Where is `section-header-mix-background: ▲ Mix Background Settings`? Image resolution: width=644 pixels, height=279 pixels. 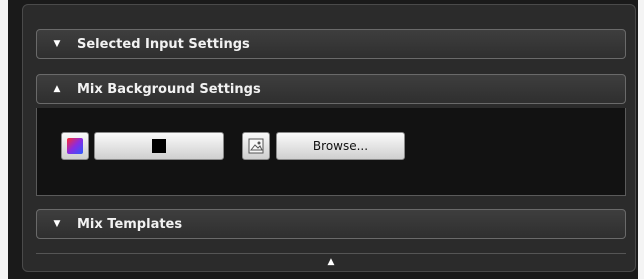
section-header-mix-background: ▲ Mix Background Settings is located at coordinates (331, 89).